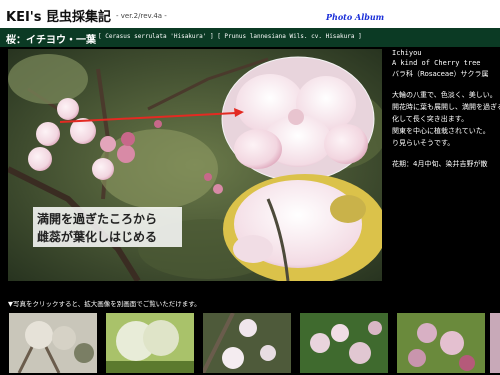  Describe the element at coordinates (97, 219) in the screenshot. I see `caption-line-1: 満開を過ぎたころから` at that location.